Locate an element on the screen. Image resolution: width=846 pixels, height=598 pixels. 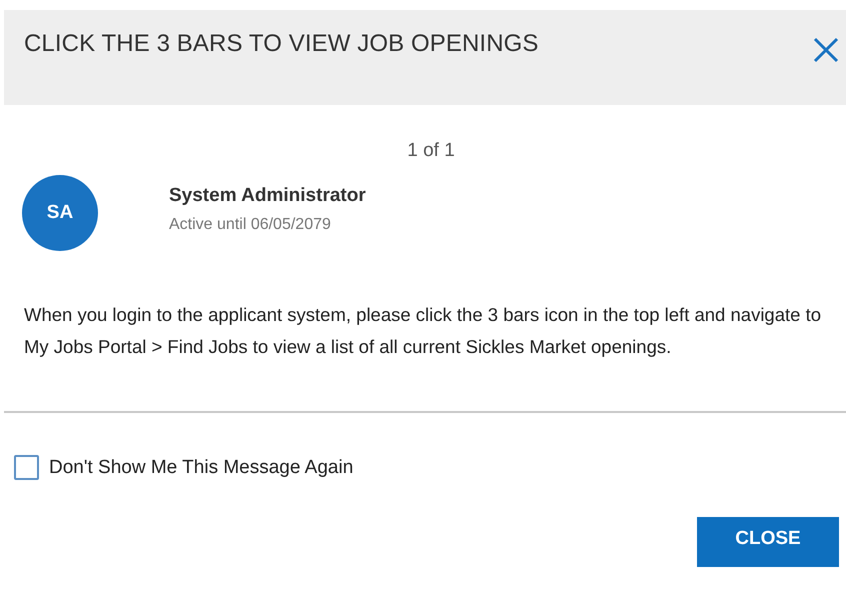
close-button: CLOSE is located at coordinates (768, 542).